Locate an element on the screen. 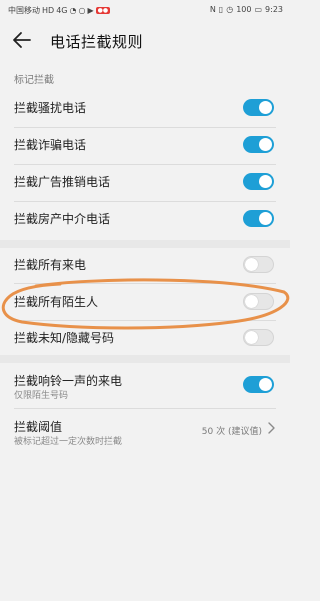 The image size is (320, 601). clock: 9:23 is located at coordinates (274, 9).